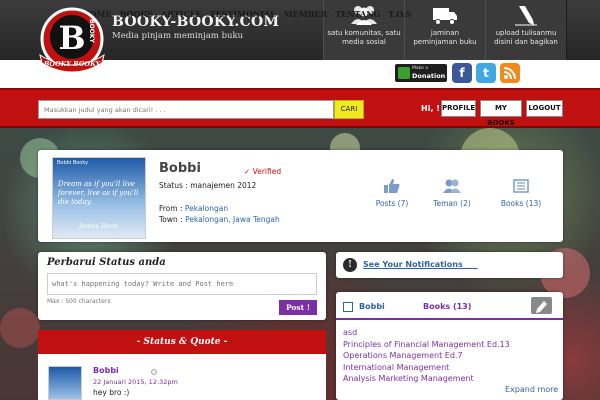 The width and height of the screenshot is (600, 400). Describe the element at coordinates (181, 14) in the screenshot. I see `nav-article: ARTICLE` at that location.